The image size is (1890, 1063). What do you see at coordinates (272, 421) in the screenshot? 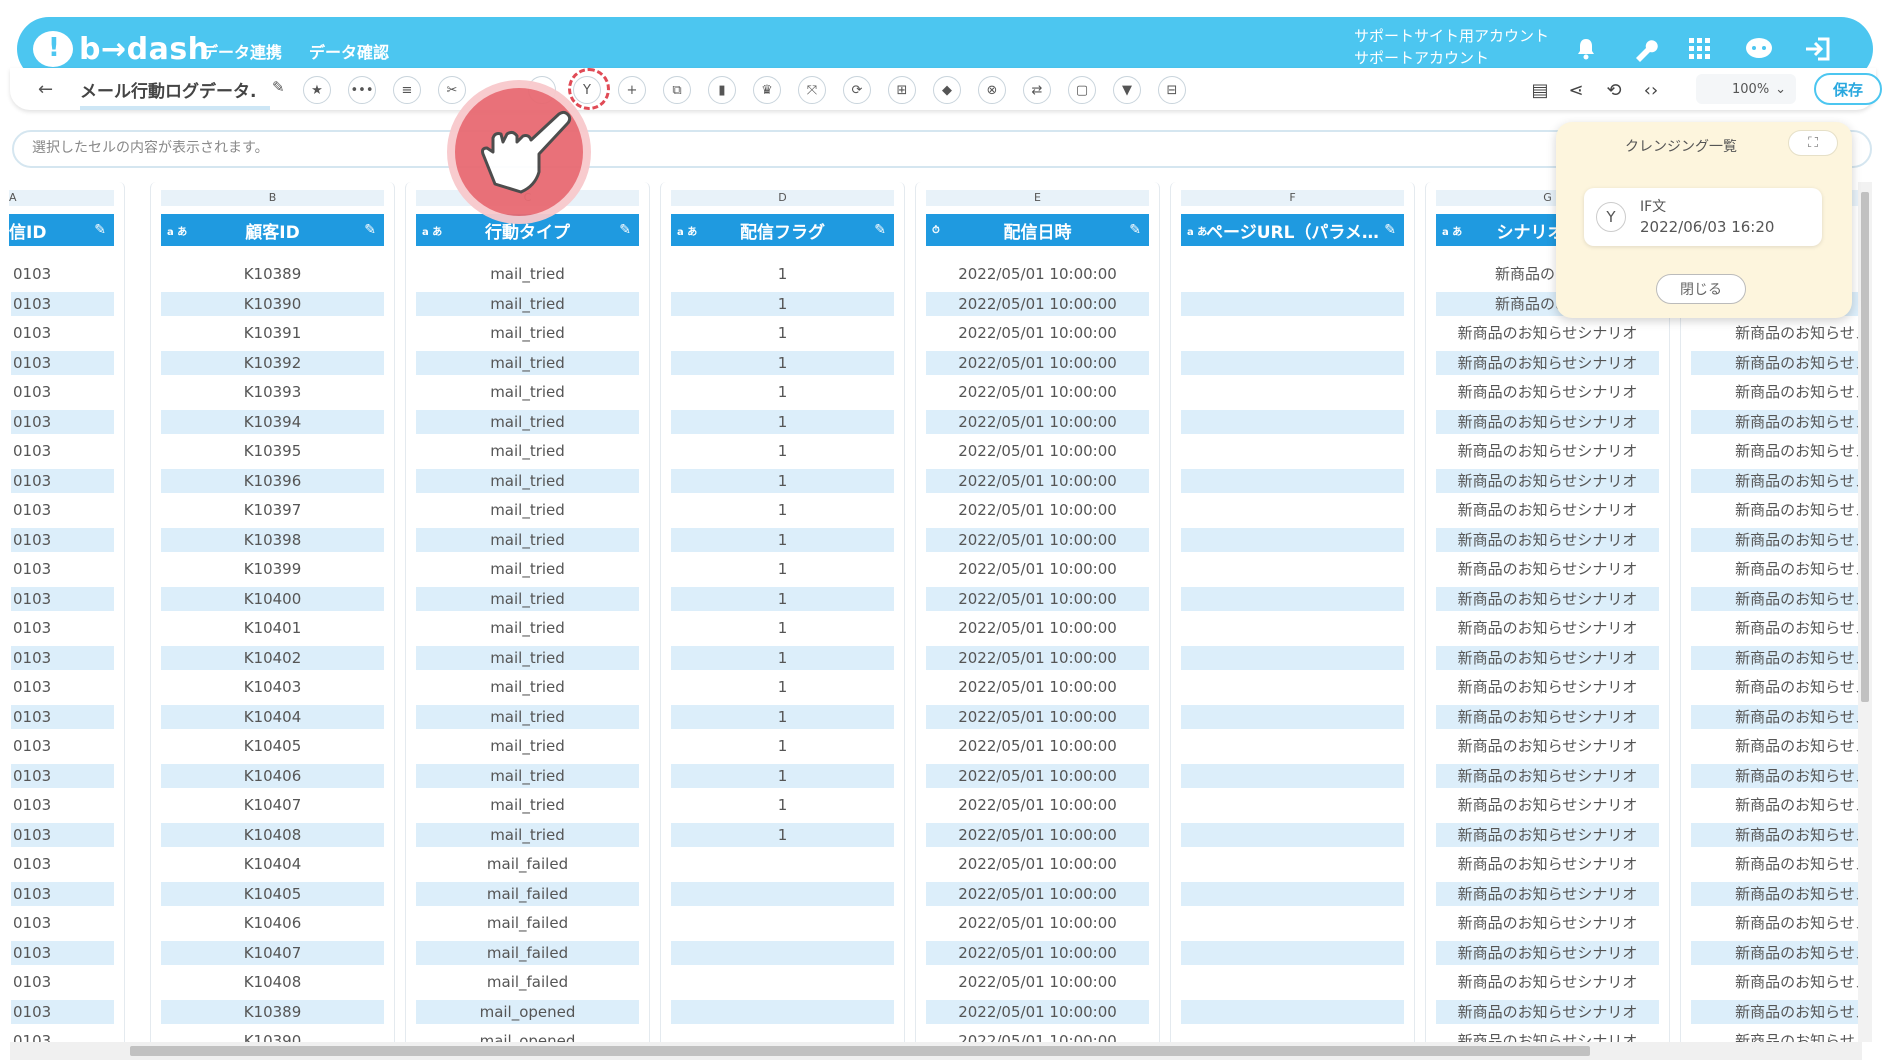
I see `table-cell: K10394` at bounding box center [272, 421].